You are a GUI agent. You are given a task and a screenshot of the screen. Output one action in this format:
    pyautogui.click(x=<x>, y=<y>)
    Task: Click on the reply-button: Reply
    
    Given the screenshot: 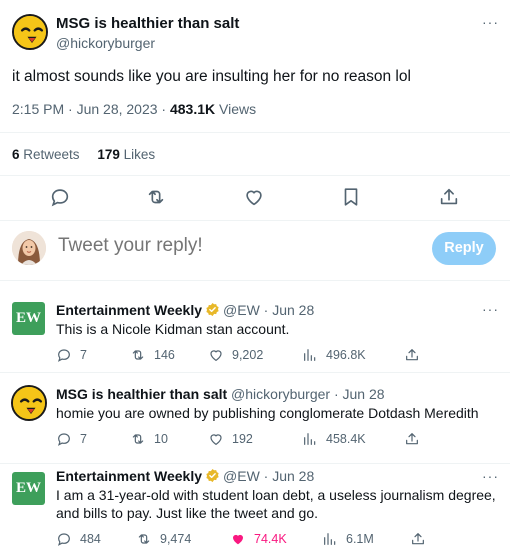 What is the action you would take?
    pyautogui.click(x=464, y=248)
    